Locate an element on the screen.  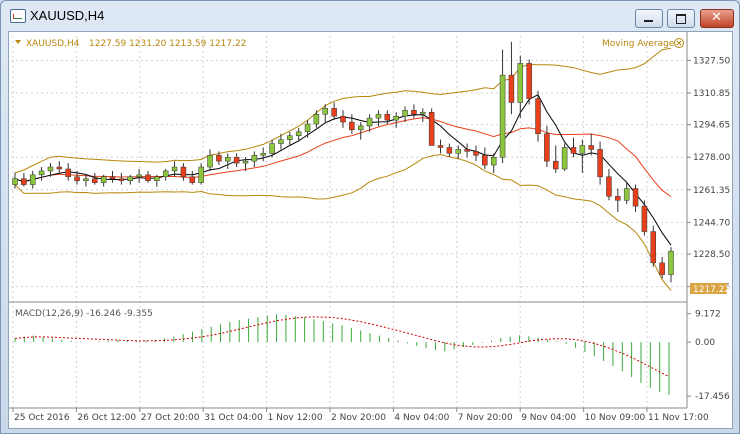
ohlc-readout: 1227.59 1231.20 1213.59 1217.22 is located at coordinates (167, 44).